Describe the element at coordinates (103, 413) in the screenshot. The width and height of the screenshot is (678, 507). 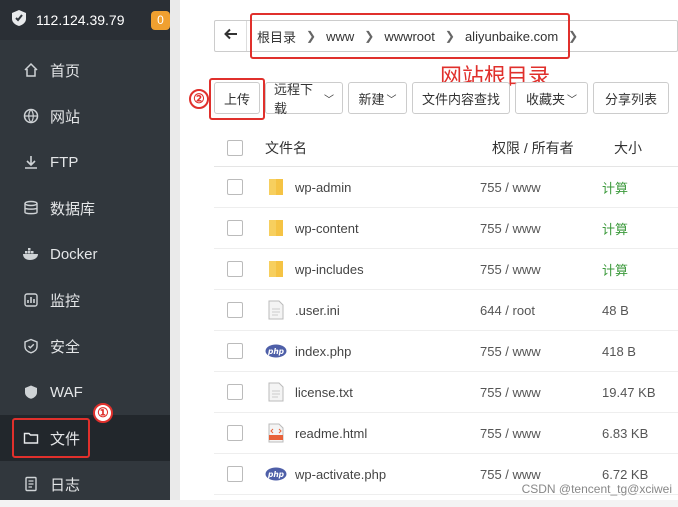
I see `step-marker-1: ①` at that location.